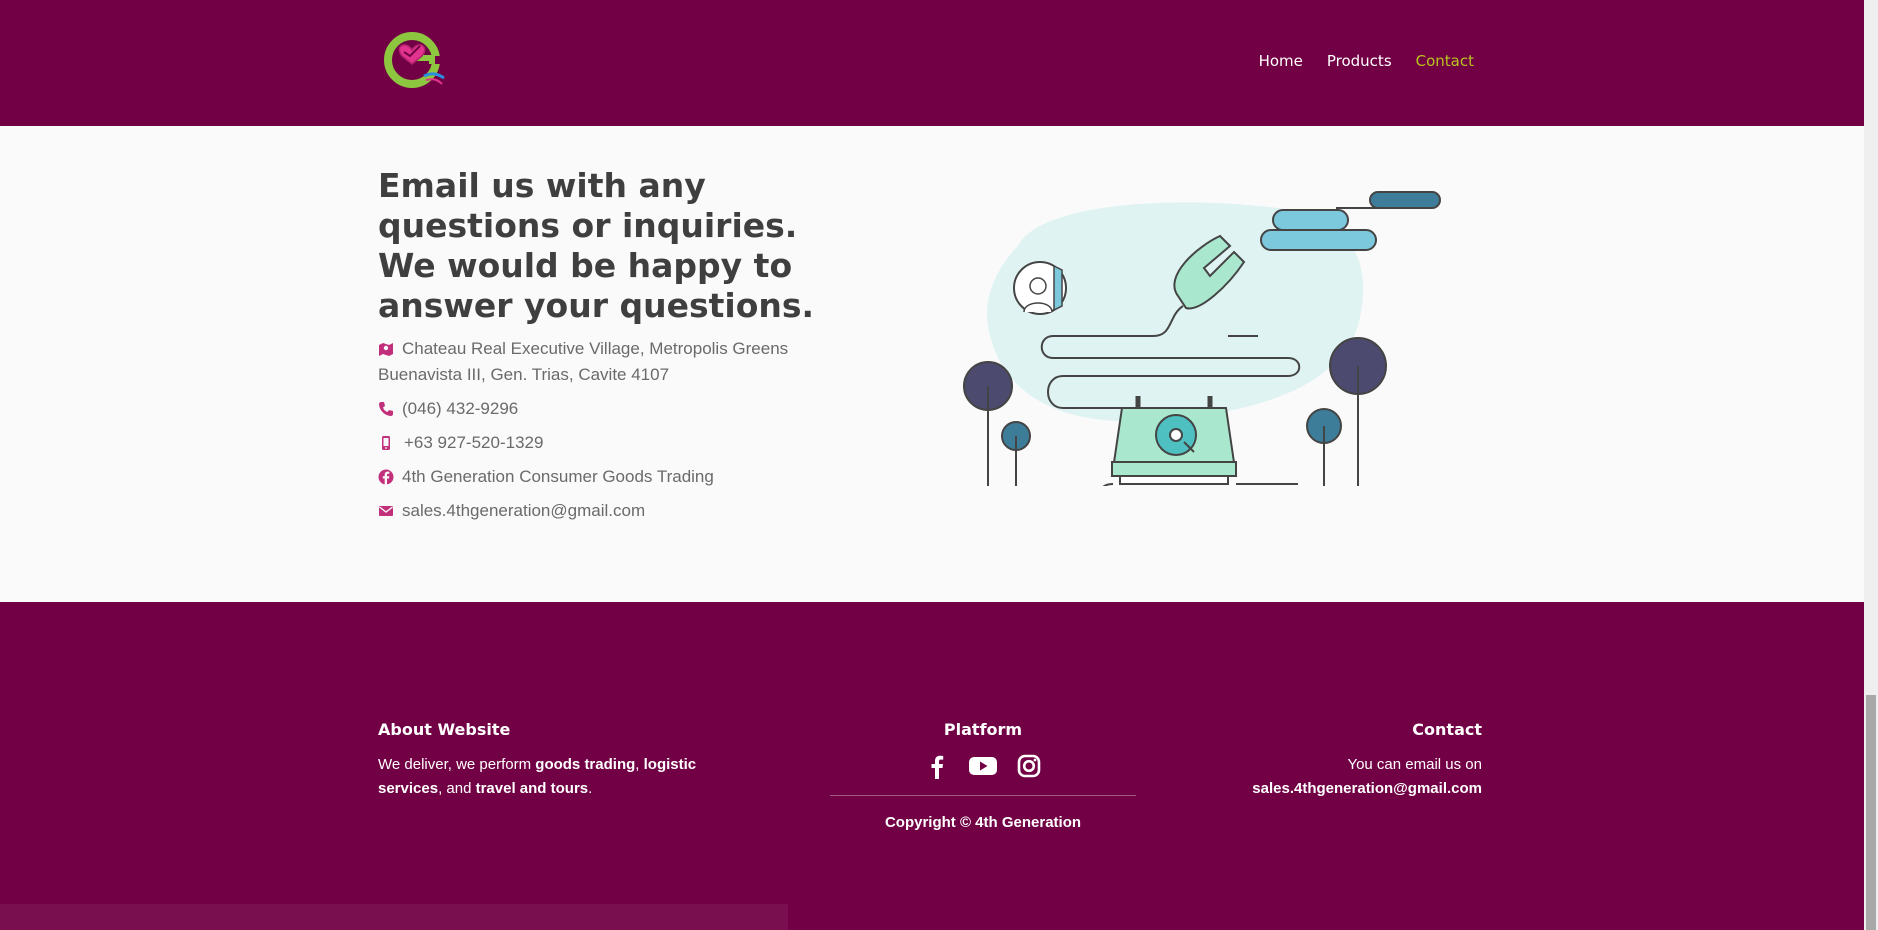 Image resolution: width=1878 pixels, height=930 pixels. Describe the element at coordinates (414, 59) in the screenshot. I see `company-logo` at that location.